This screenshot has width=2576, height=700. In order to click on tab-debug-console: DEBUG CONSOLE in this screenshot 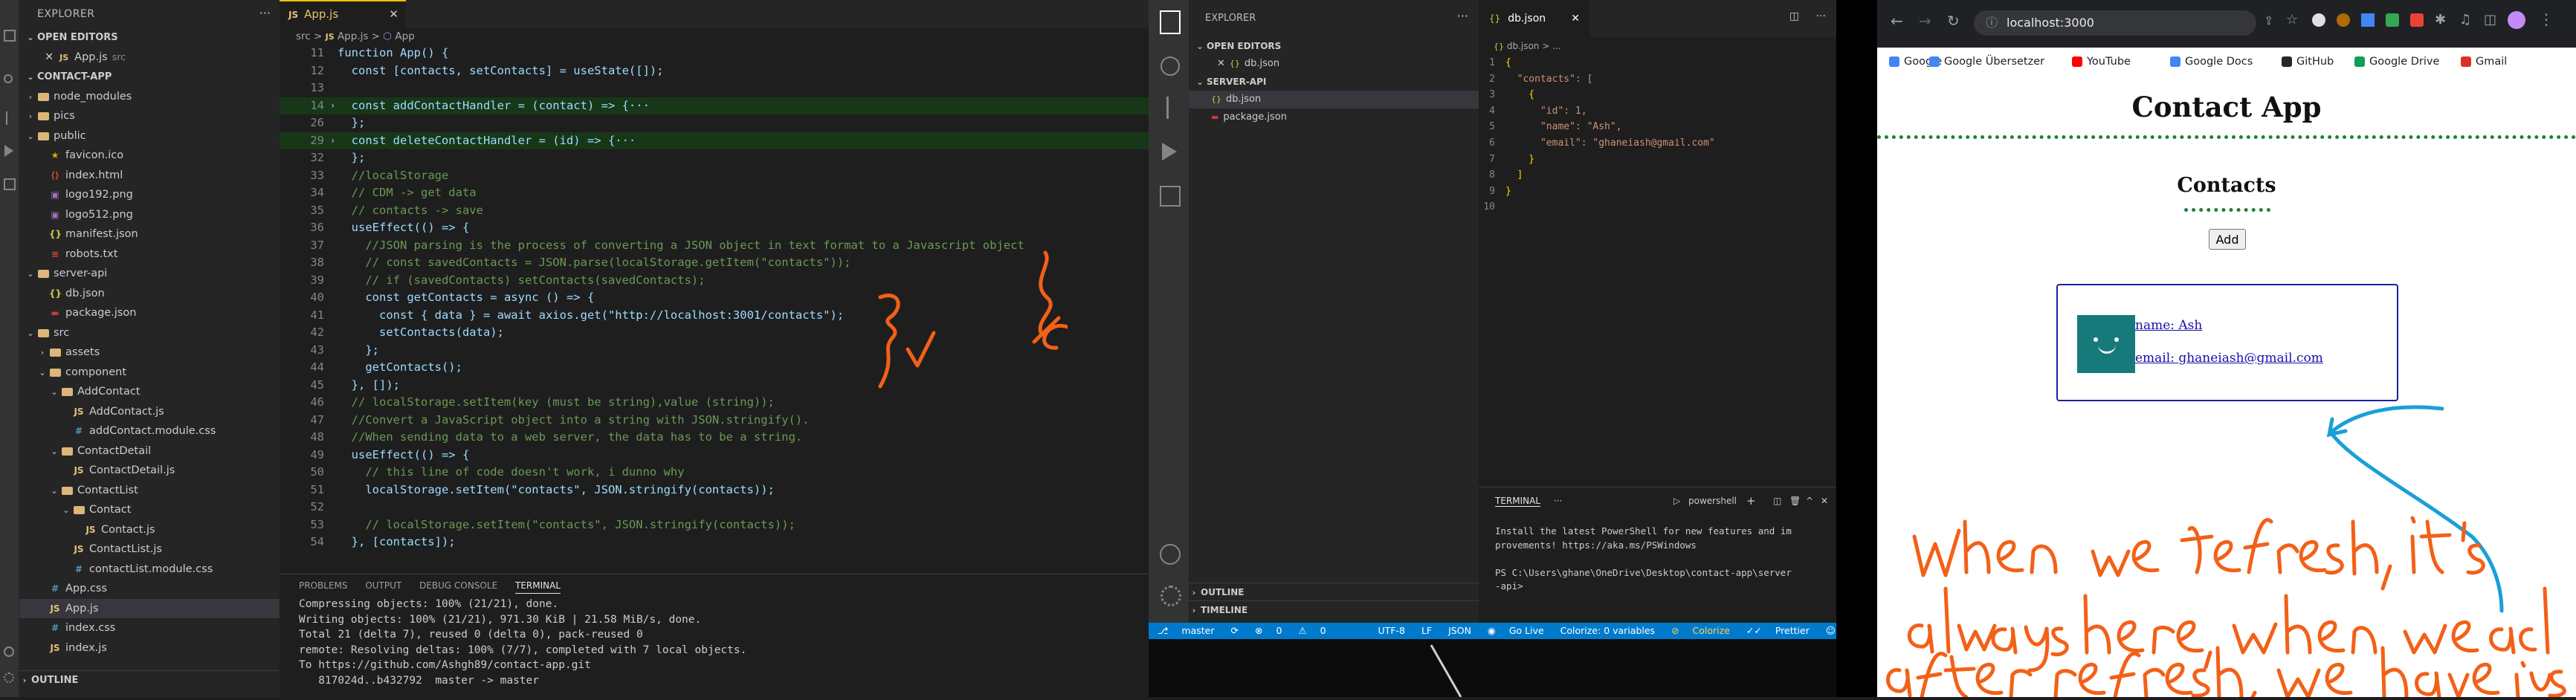, I will do `click(458, 585)`.